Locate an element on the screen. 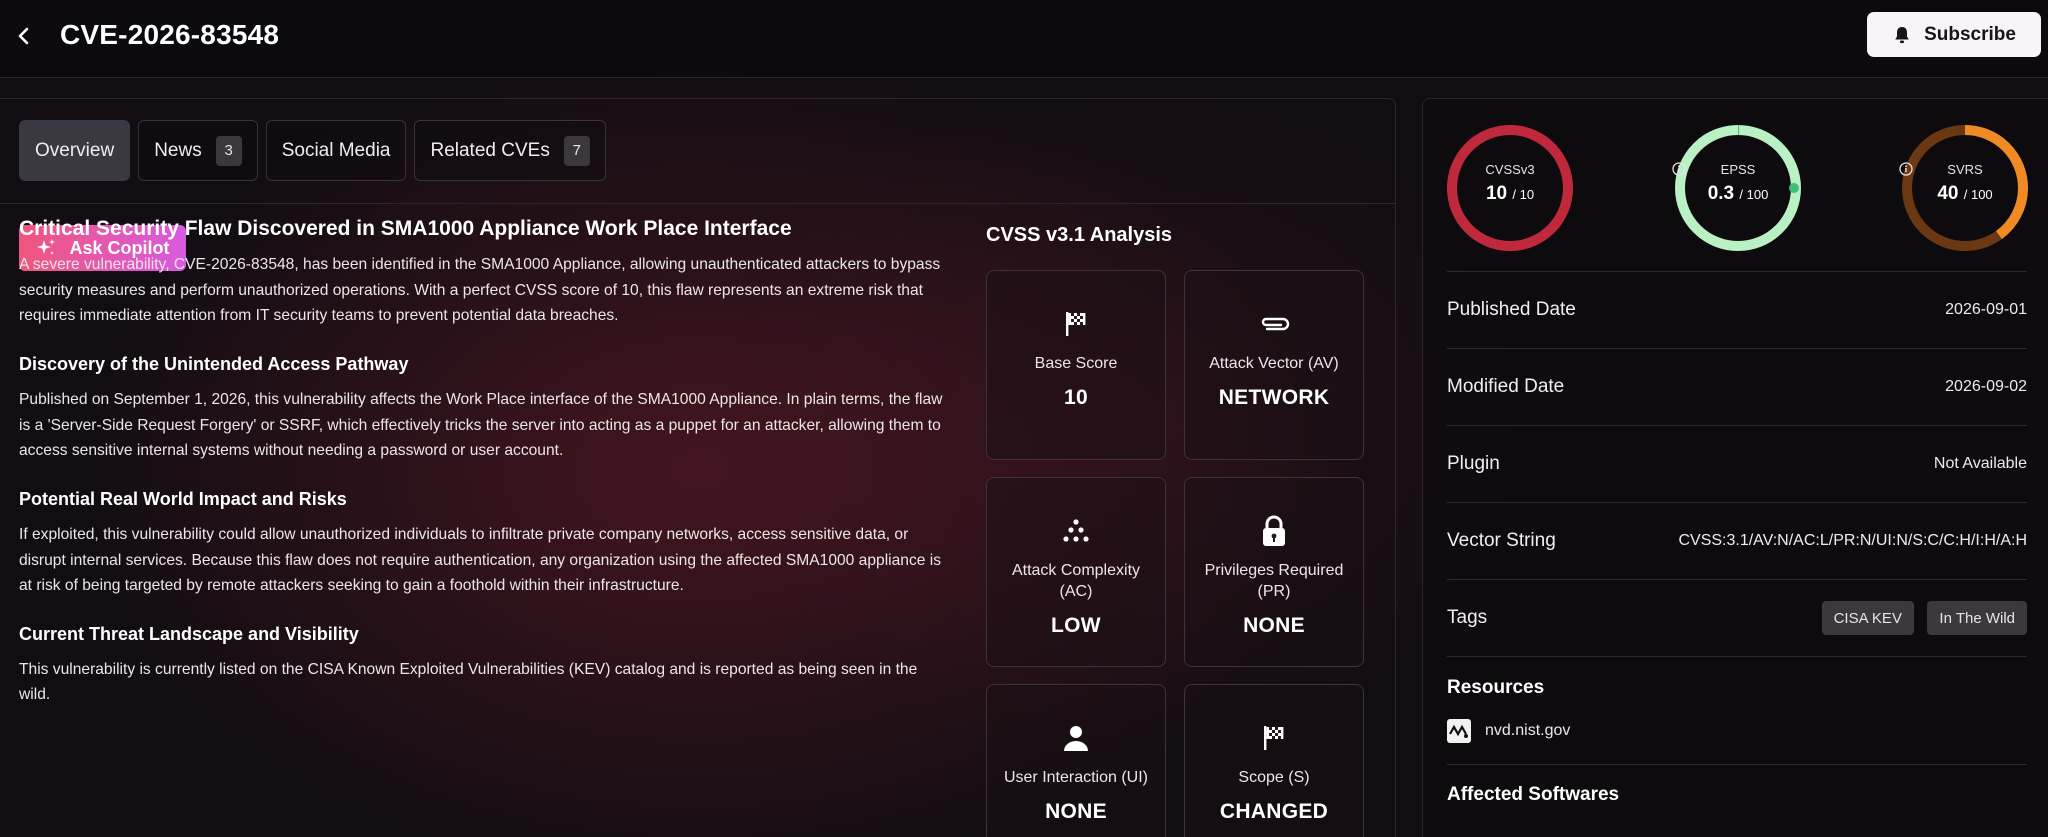 The image size is (2048, 837). svrs-score-gauge: SVRS 40 / 100 is located at coordinates (1965, 188).